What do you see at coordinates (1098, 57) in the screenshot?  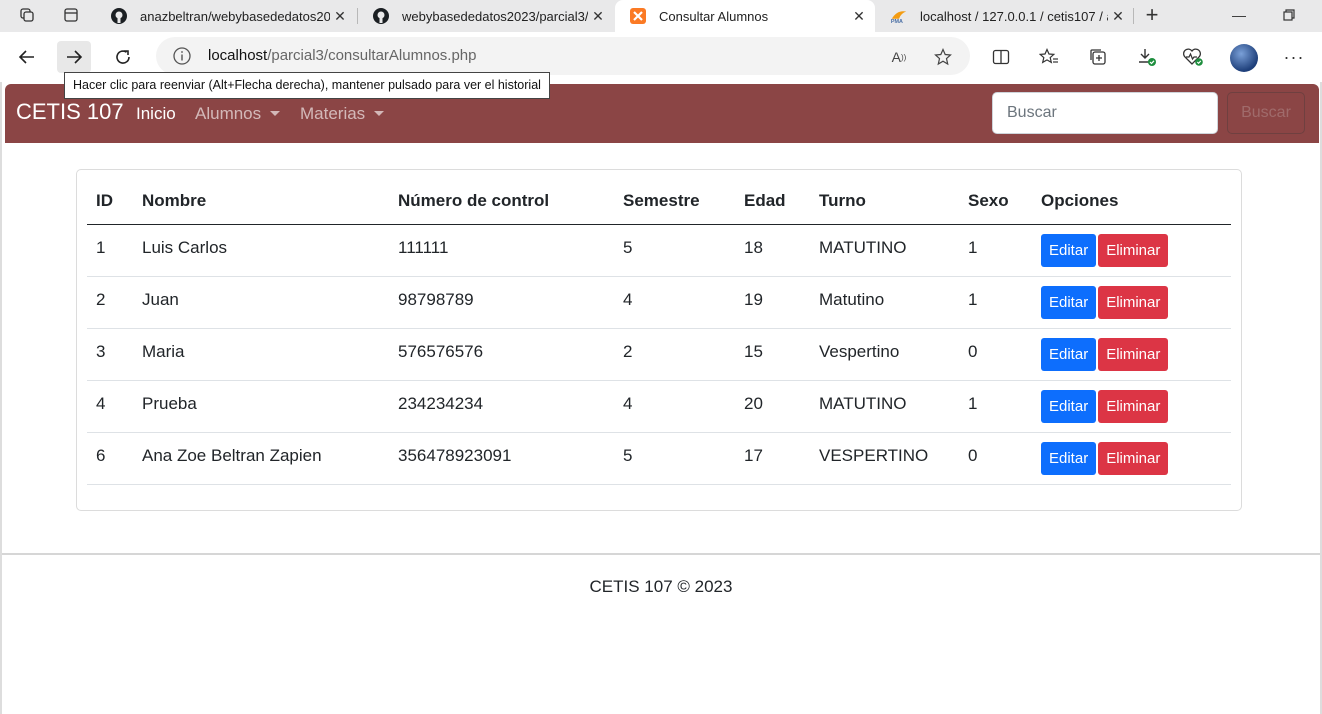 I see `collections-icon` at bounding box center [1098, 57].